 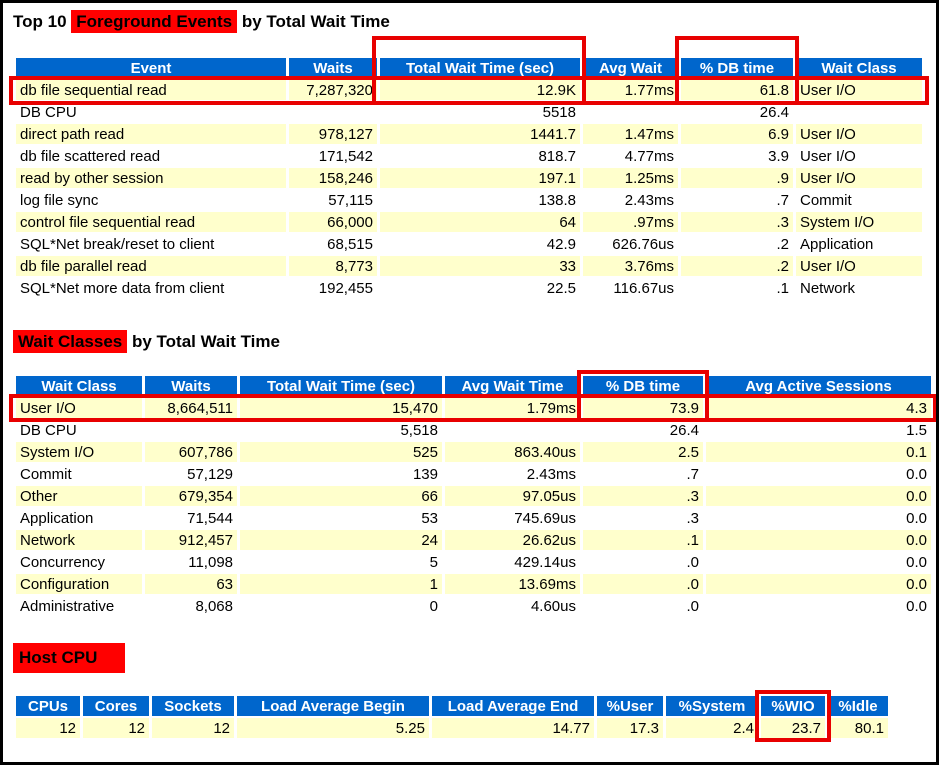 I want to click on cell: 863.40us, so click(x=512, y=452).